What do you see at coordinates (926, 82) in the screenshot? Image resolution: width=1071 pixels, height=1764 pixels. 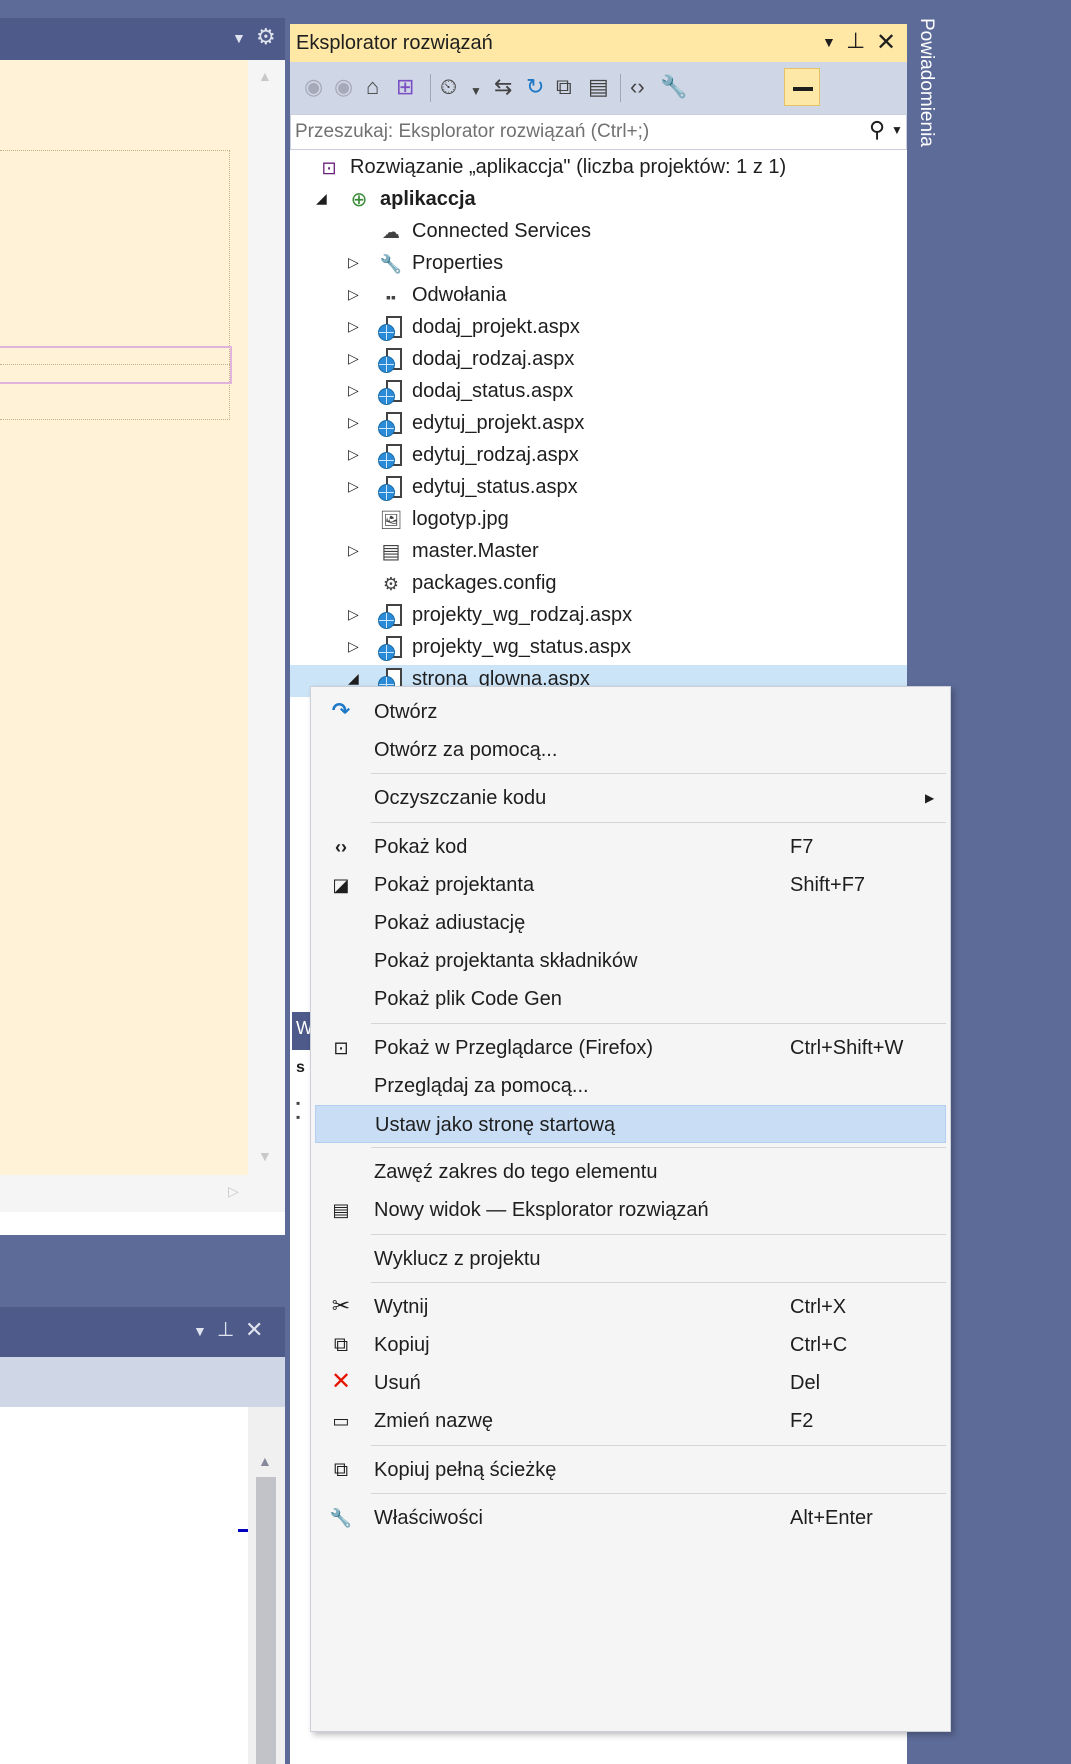 I see `notifications-tab-label: Powiadomienia` at bounding box center [926, 82].